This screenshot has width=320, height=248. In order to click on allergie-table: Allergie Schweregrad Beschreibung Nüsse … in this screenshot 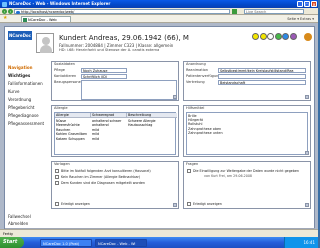, I will do `click(115, 133)`.